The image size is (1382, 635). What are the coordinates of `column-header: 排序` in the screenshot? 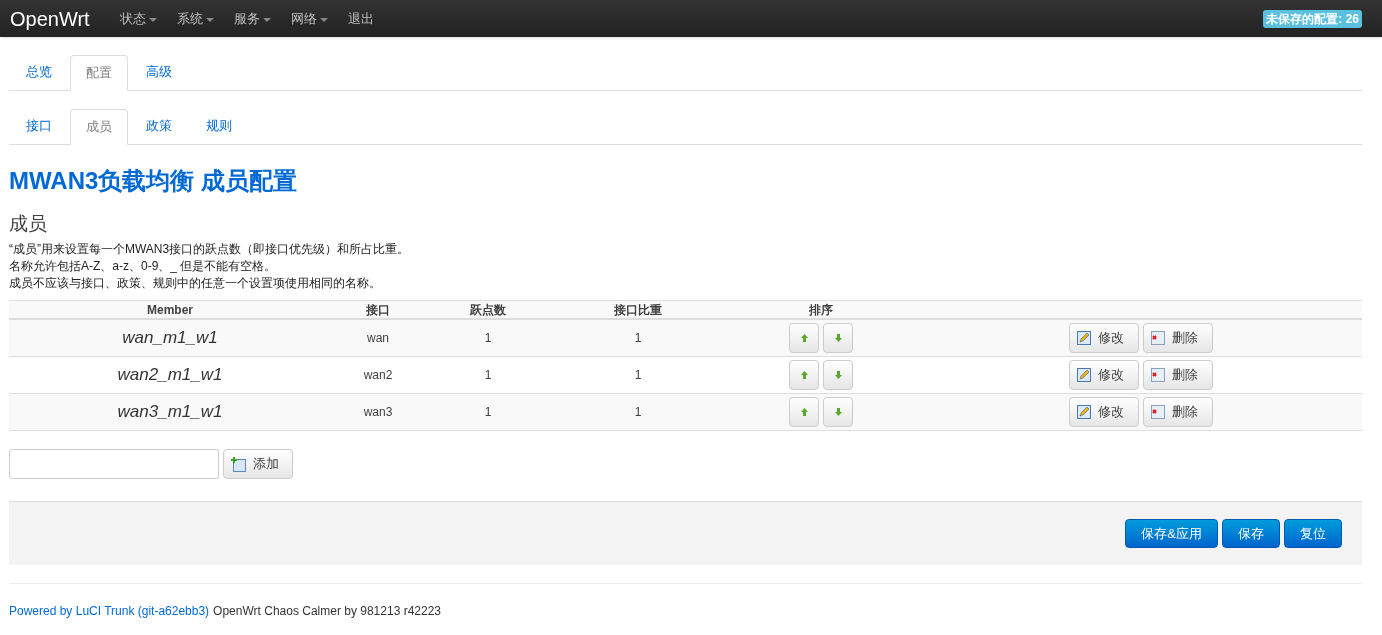 It's located at (821, 310).